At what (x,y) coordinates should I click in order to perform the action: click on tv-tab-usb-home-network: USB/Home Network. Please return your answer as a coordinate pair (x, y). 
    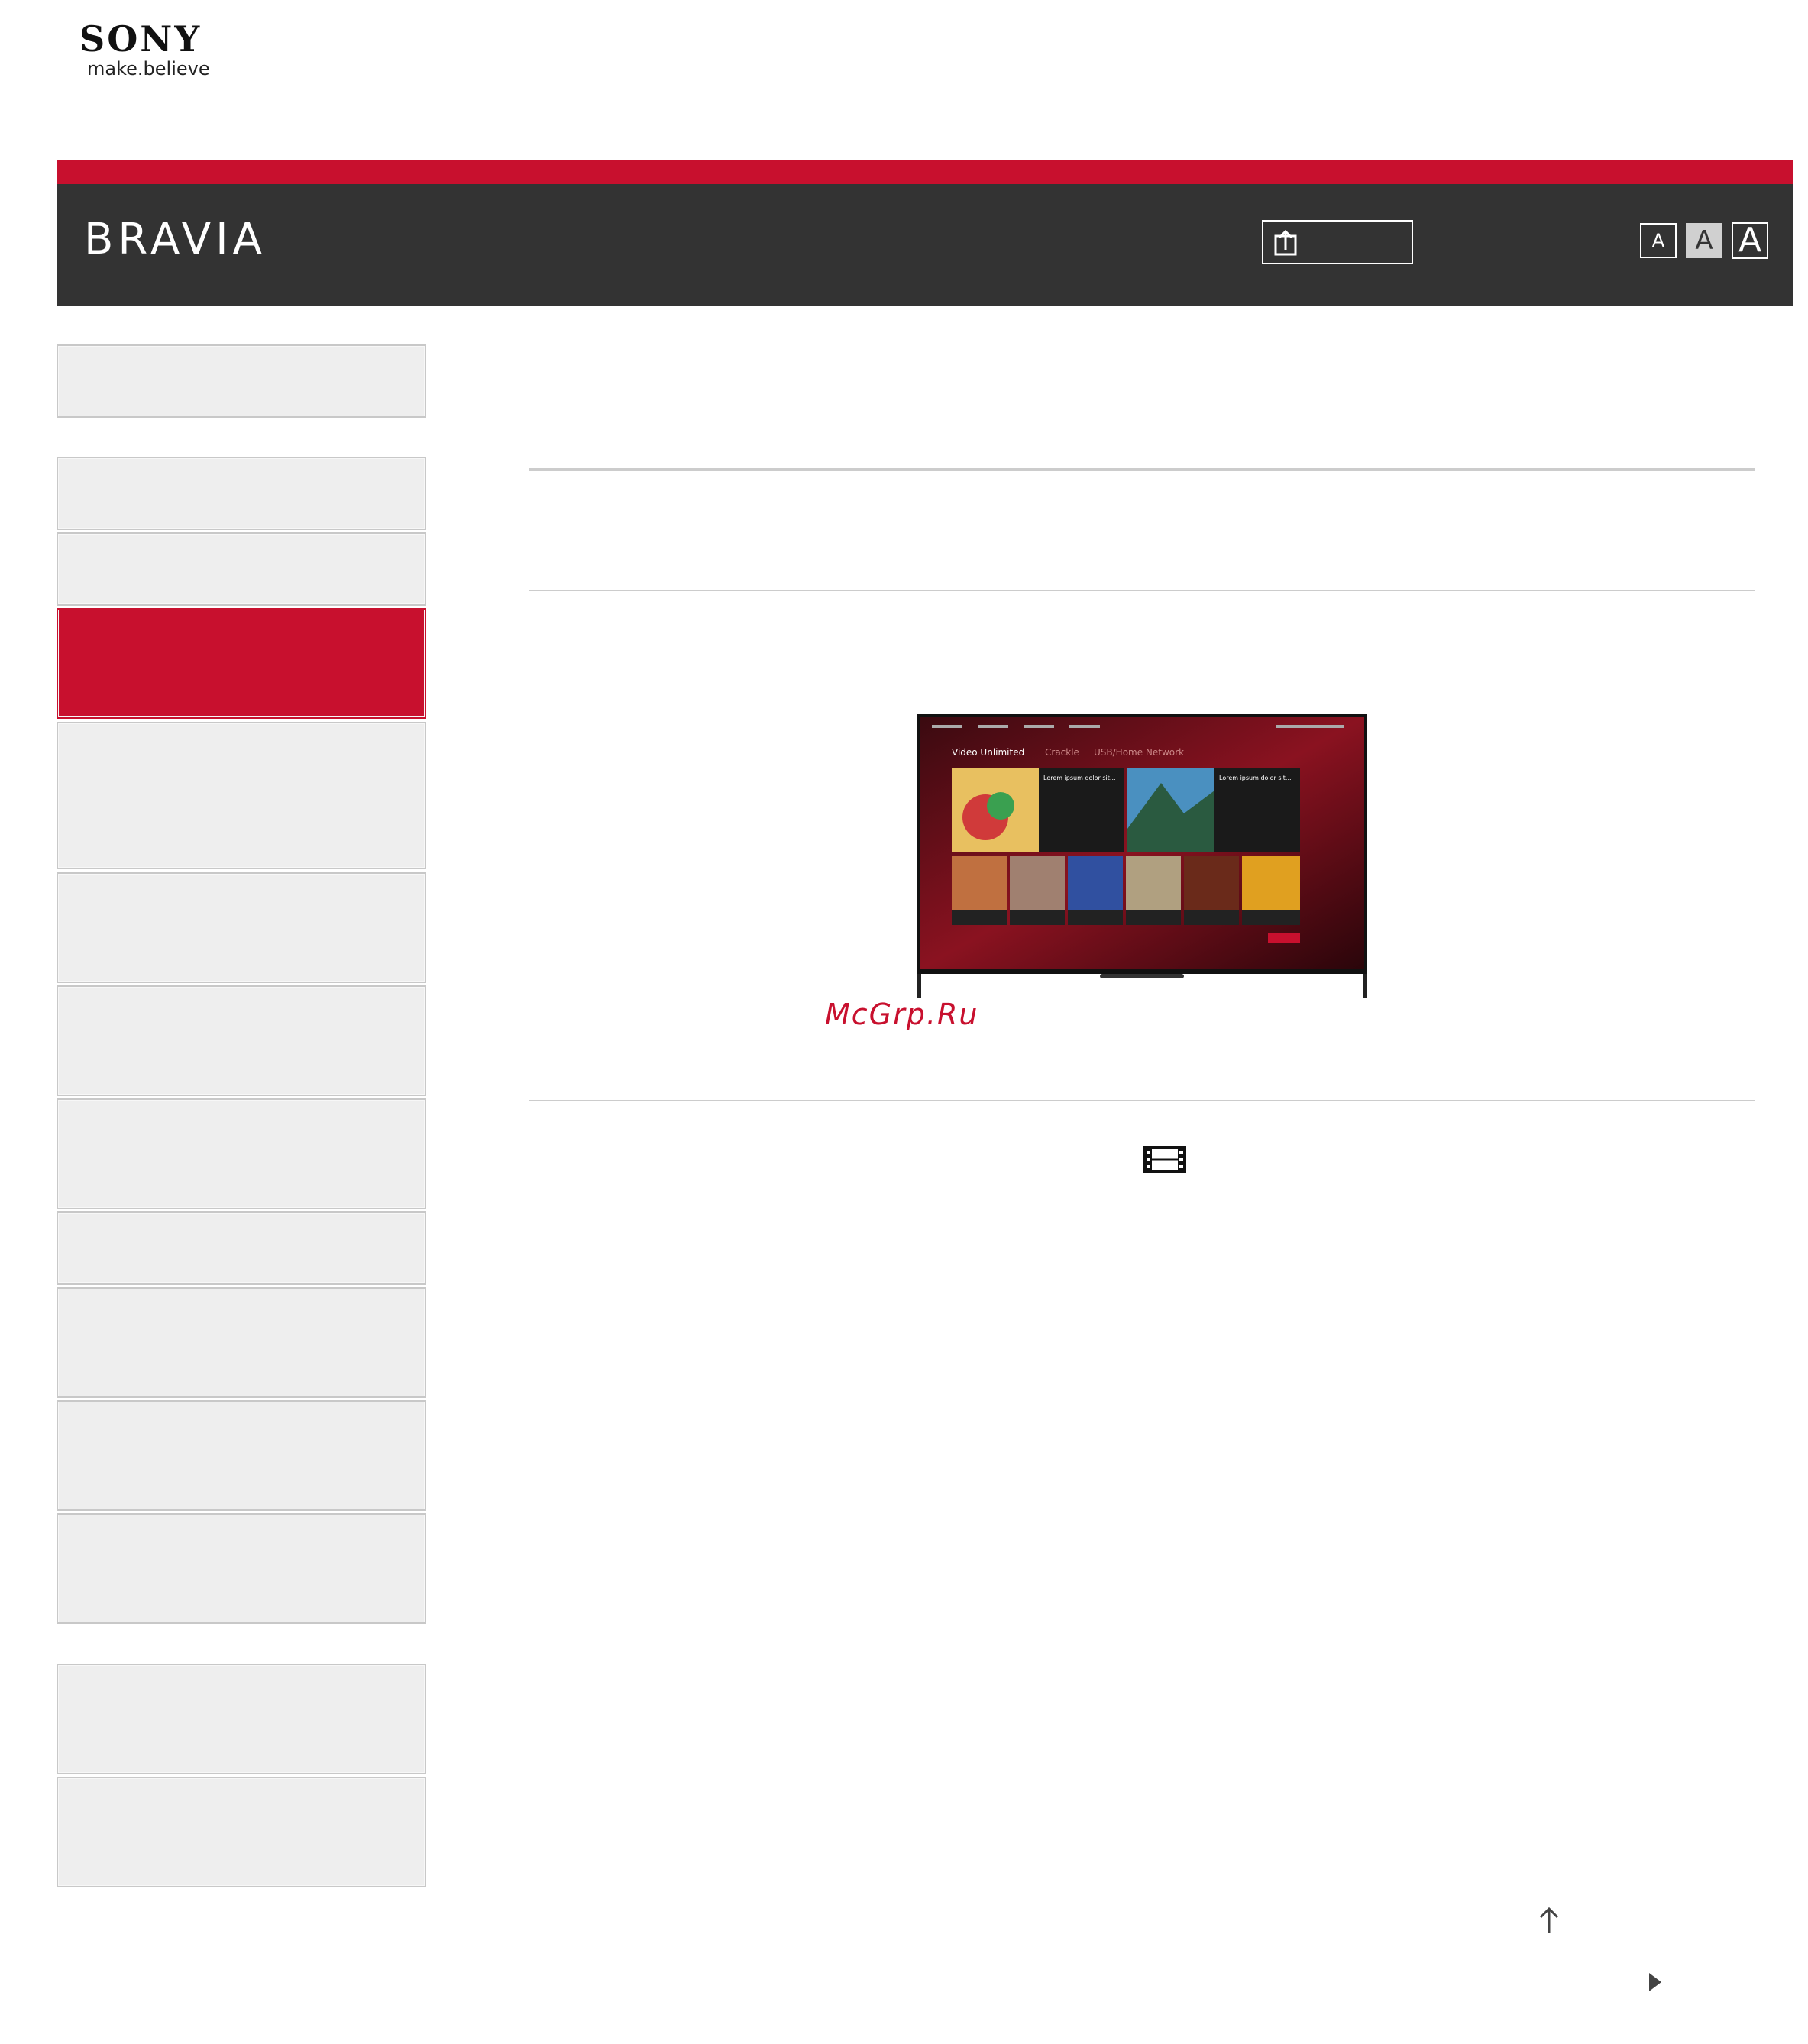
    Looking at the image, I should click on (1139, 752).